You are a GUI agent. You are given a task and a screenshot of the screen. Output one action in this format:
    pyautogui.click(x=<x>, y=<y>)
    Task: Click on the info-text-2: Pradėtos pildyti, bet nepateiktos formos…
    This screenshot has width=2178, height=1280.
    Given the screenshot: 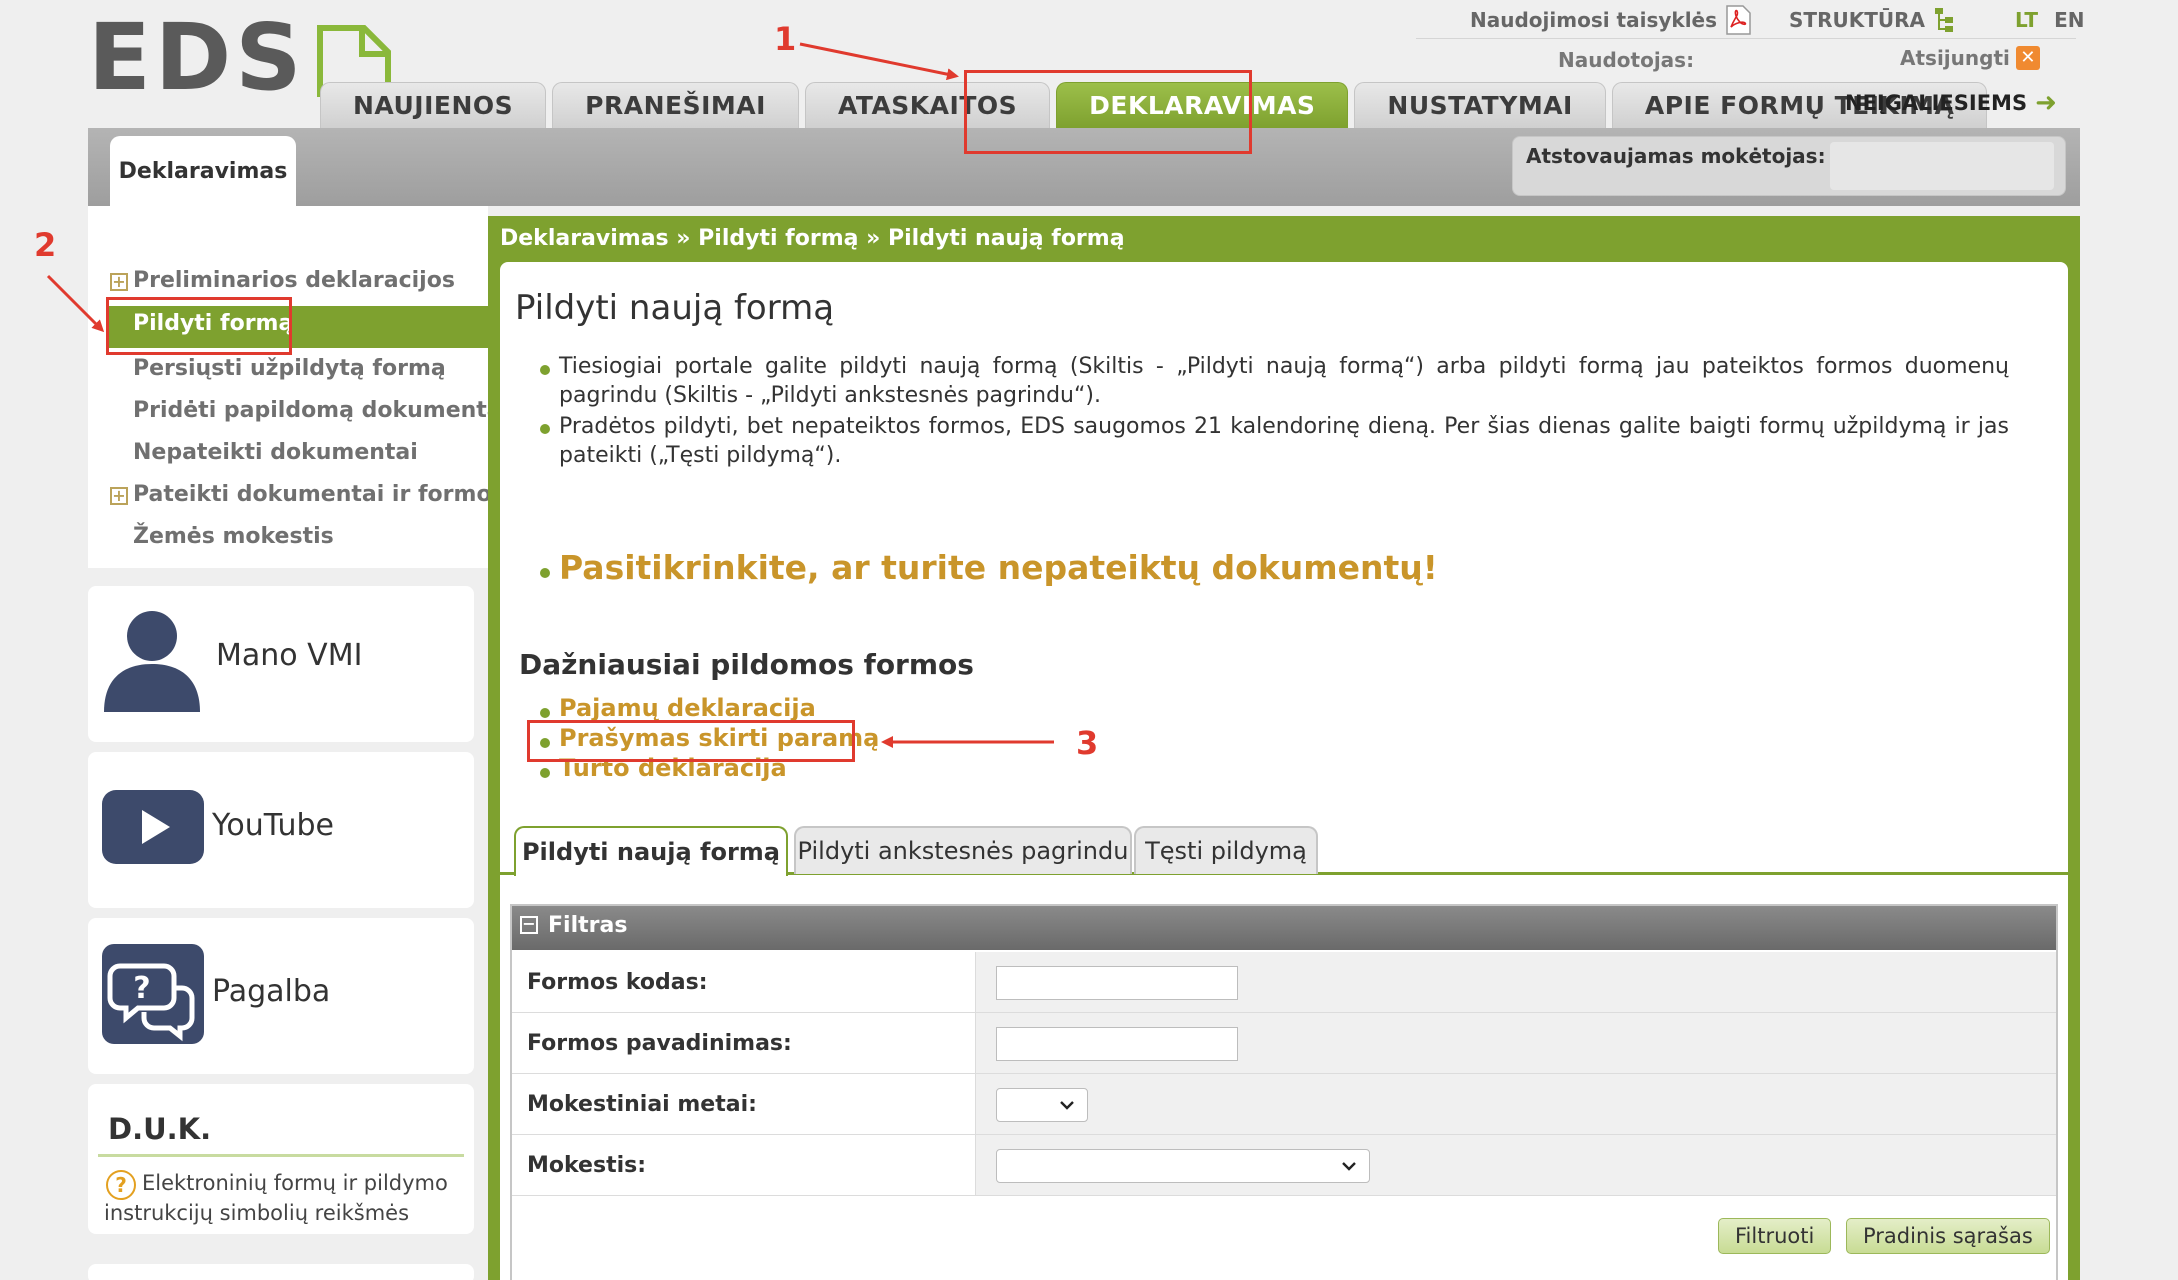 What is the action you would take?
    pyautogui.click(x=1284, y=441)
    